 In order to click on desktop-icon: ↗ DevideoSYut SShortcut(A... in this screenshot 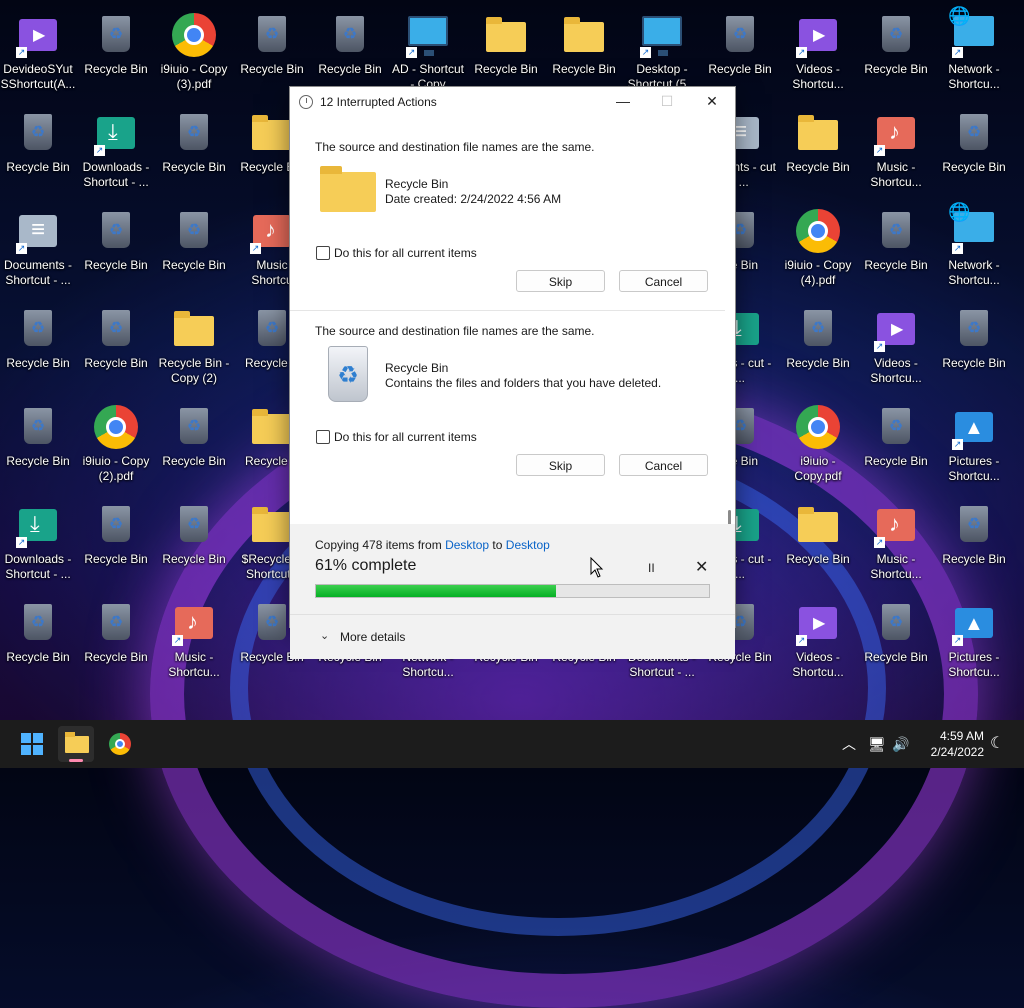, I will do `click(38, 54)`.